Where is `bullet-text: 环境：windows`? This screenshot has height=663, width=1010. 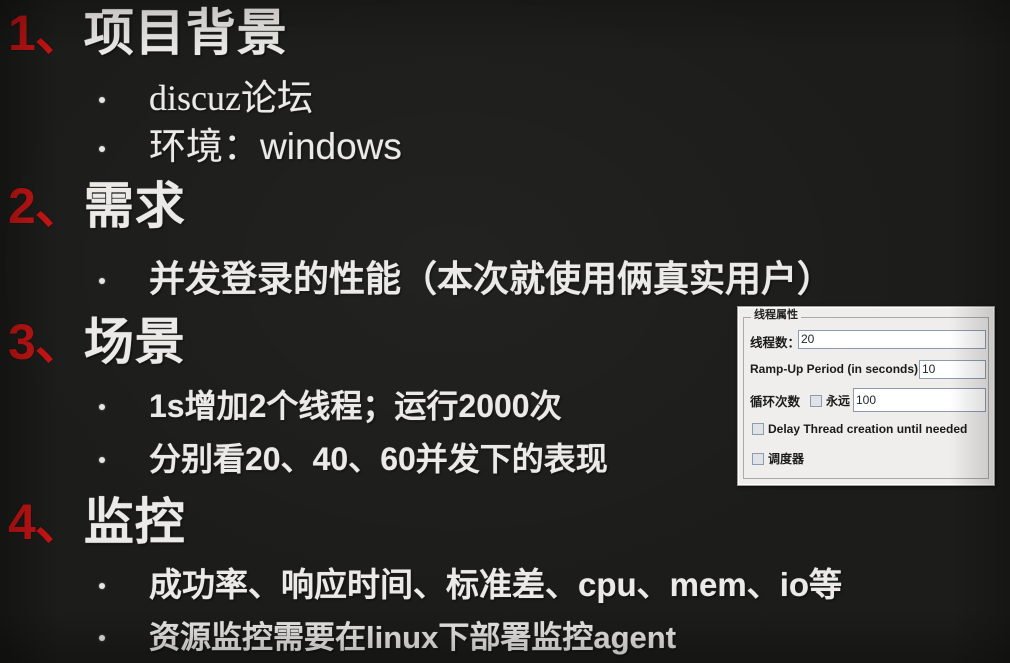
bullet-text: 环境：windows is located at coordinates (275, 146).